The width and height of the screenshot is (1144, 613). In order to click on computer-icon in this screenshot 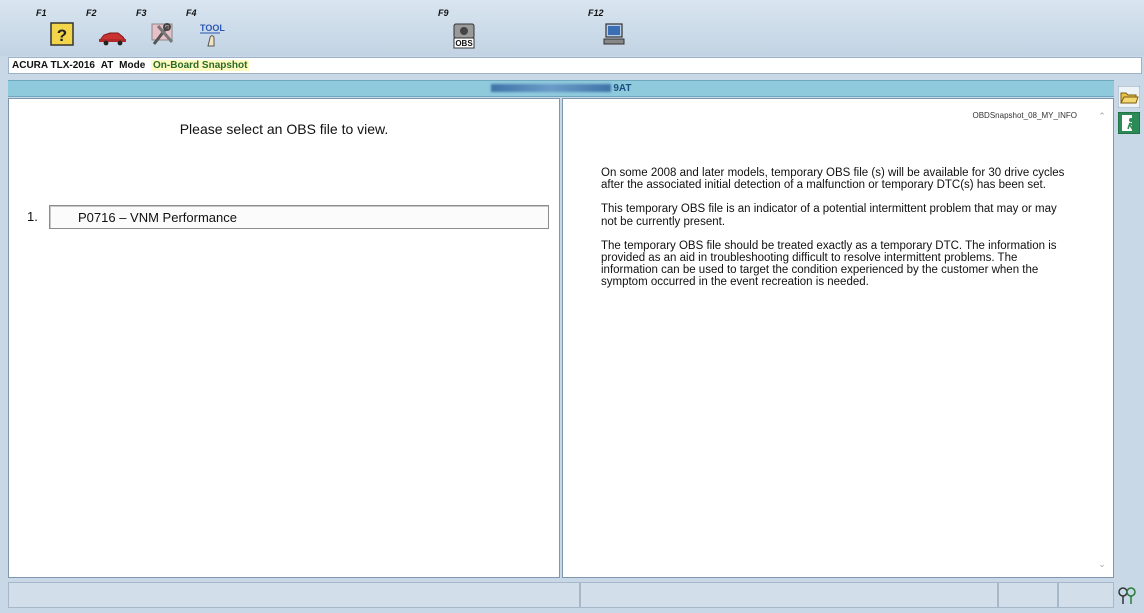, I will do `click(614, 34)`.